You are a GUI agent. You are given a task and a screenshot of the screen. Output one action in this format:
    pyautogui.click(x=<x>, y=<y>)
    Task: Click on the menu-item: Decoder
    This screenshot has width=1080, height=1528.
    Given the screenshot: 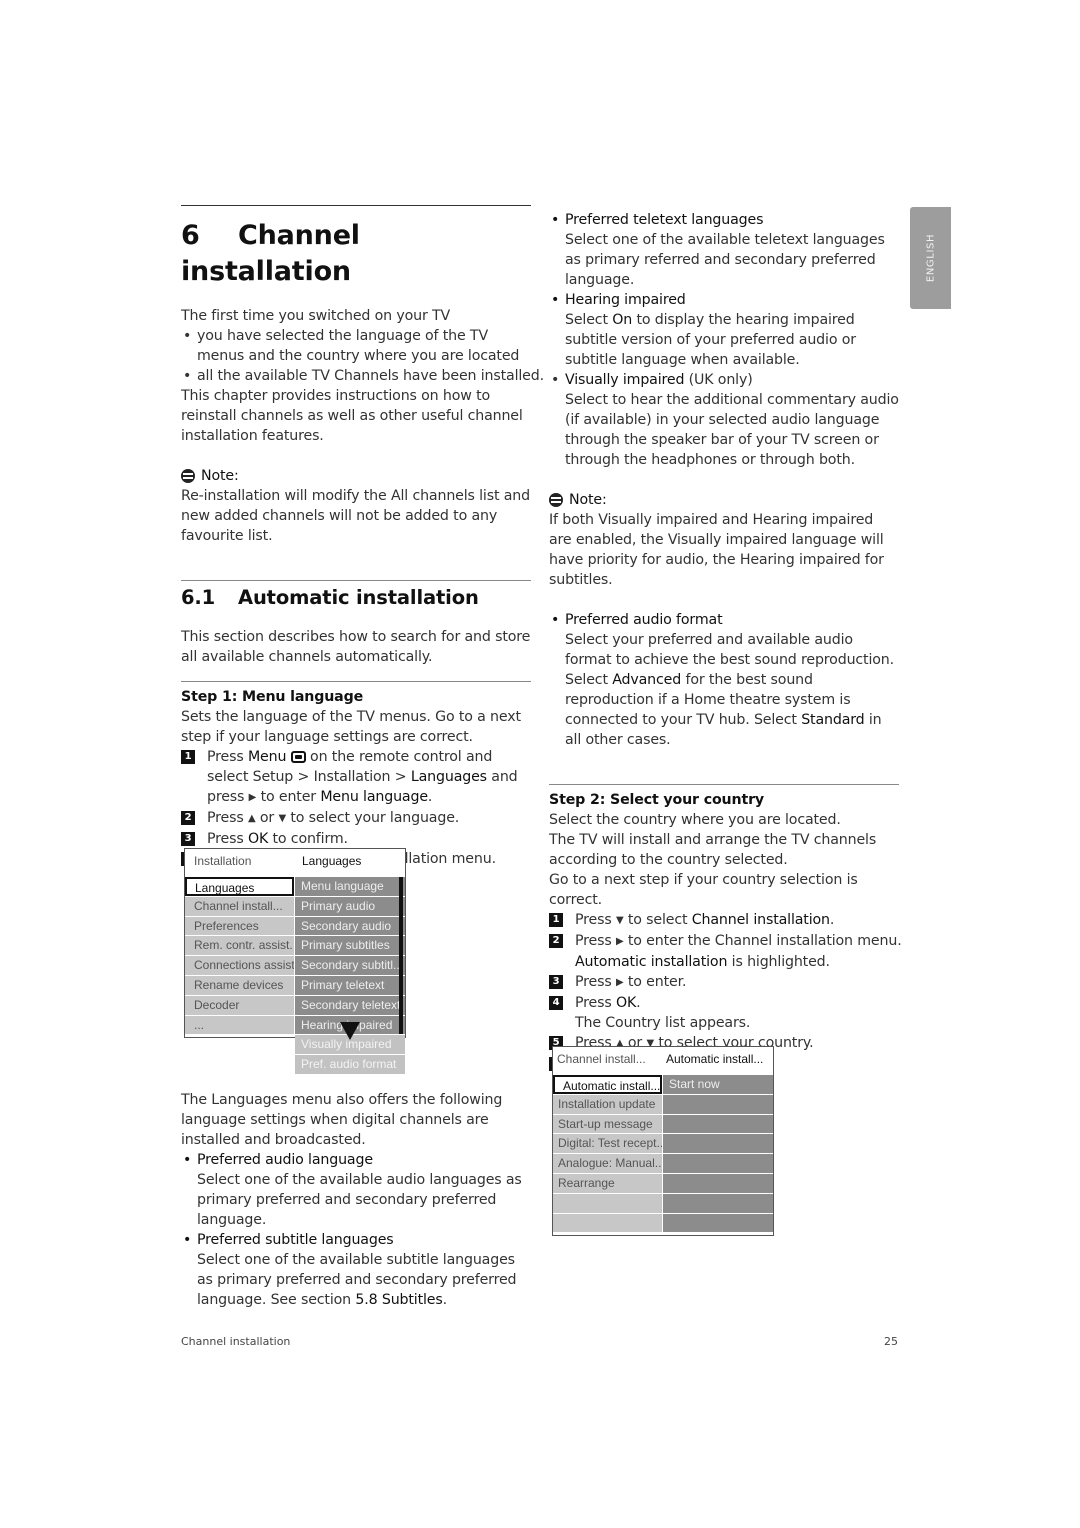 What is the action you would take?
    pyautogui.click(x=239, y=1005)
    